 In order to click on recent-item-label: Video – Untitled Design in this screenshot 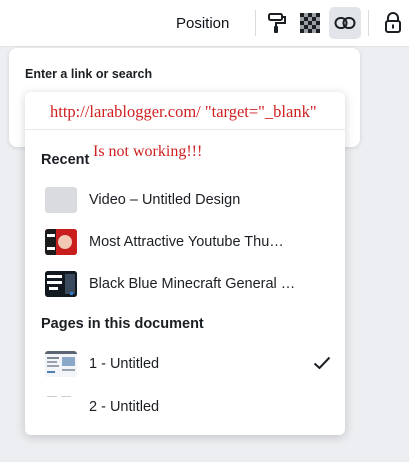, I will do `click(165, 200)`.